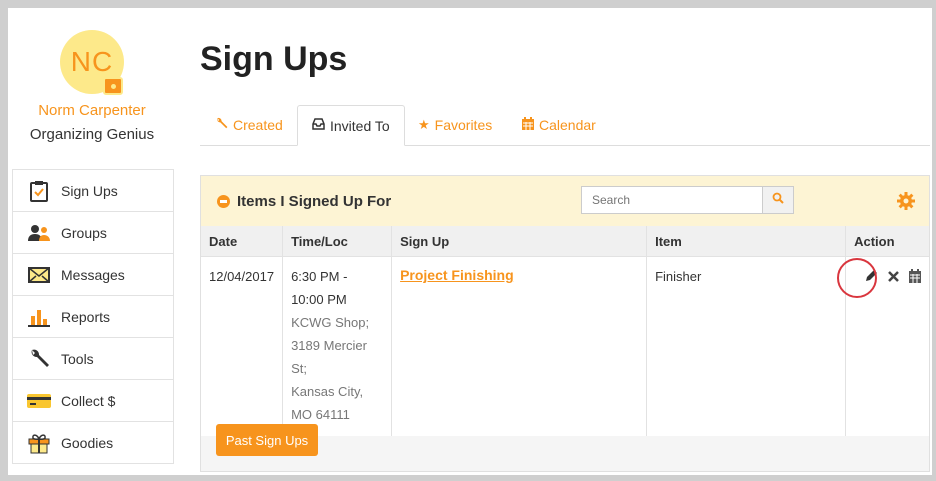 This screenshot has width=936, height=481. Describe the element at coordinates (223, 201) in the screenshot. I see `collapse-icon` at that location.